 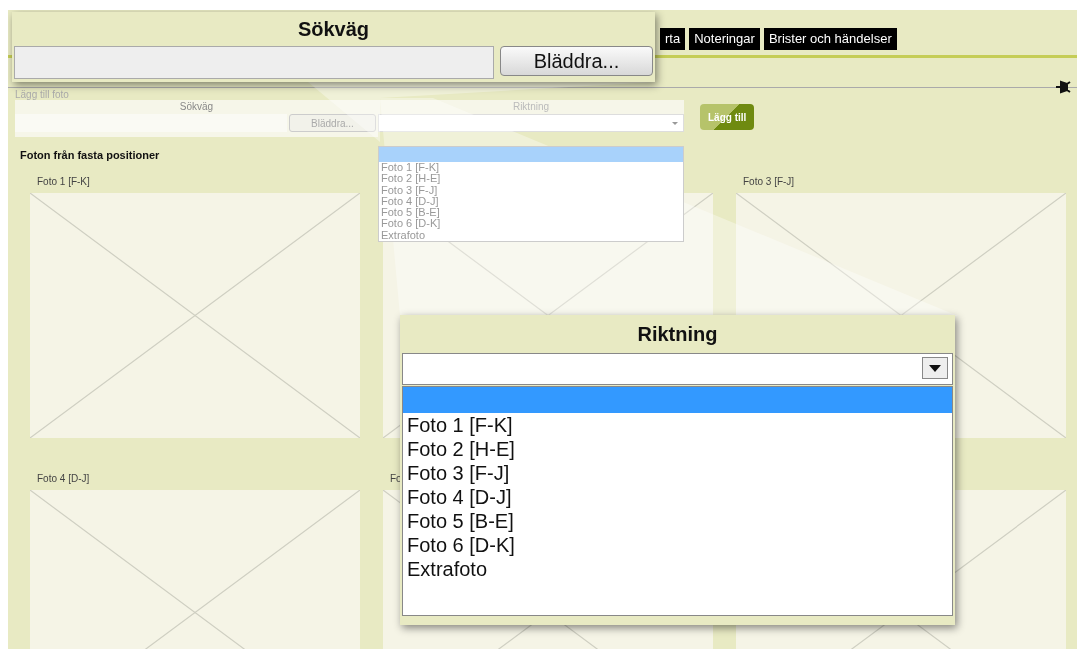 I want to click on dropdown-option: Extrafoto, so click(x=677, y=569).